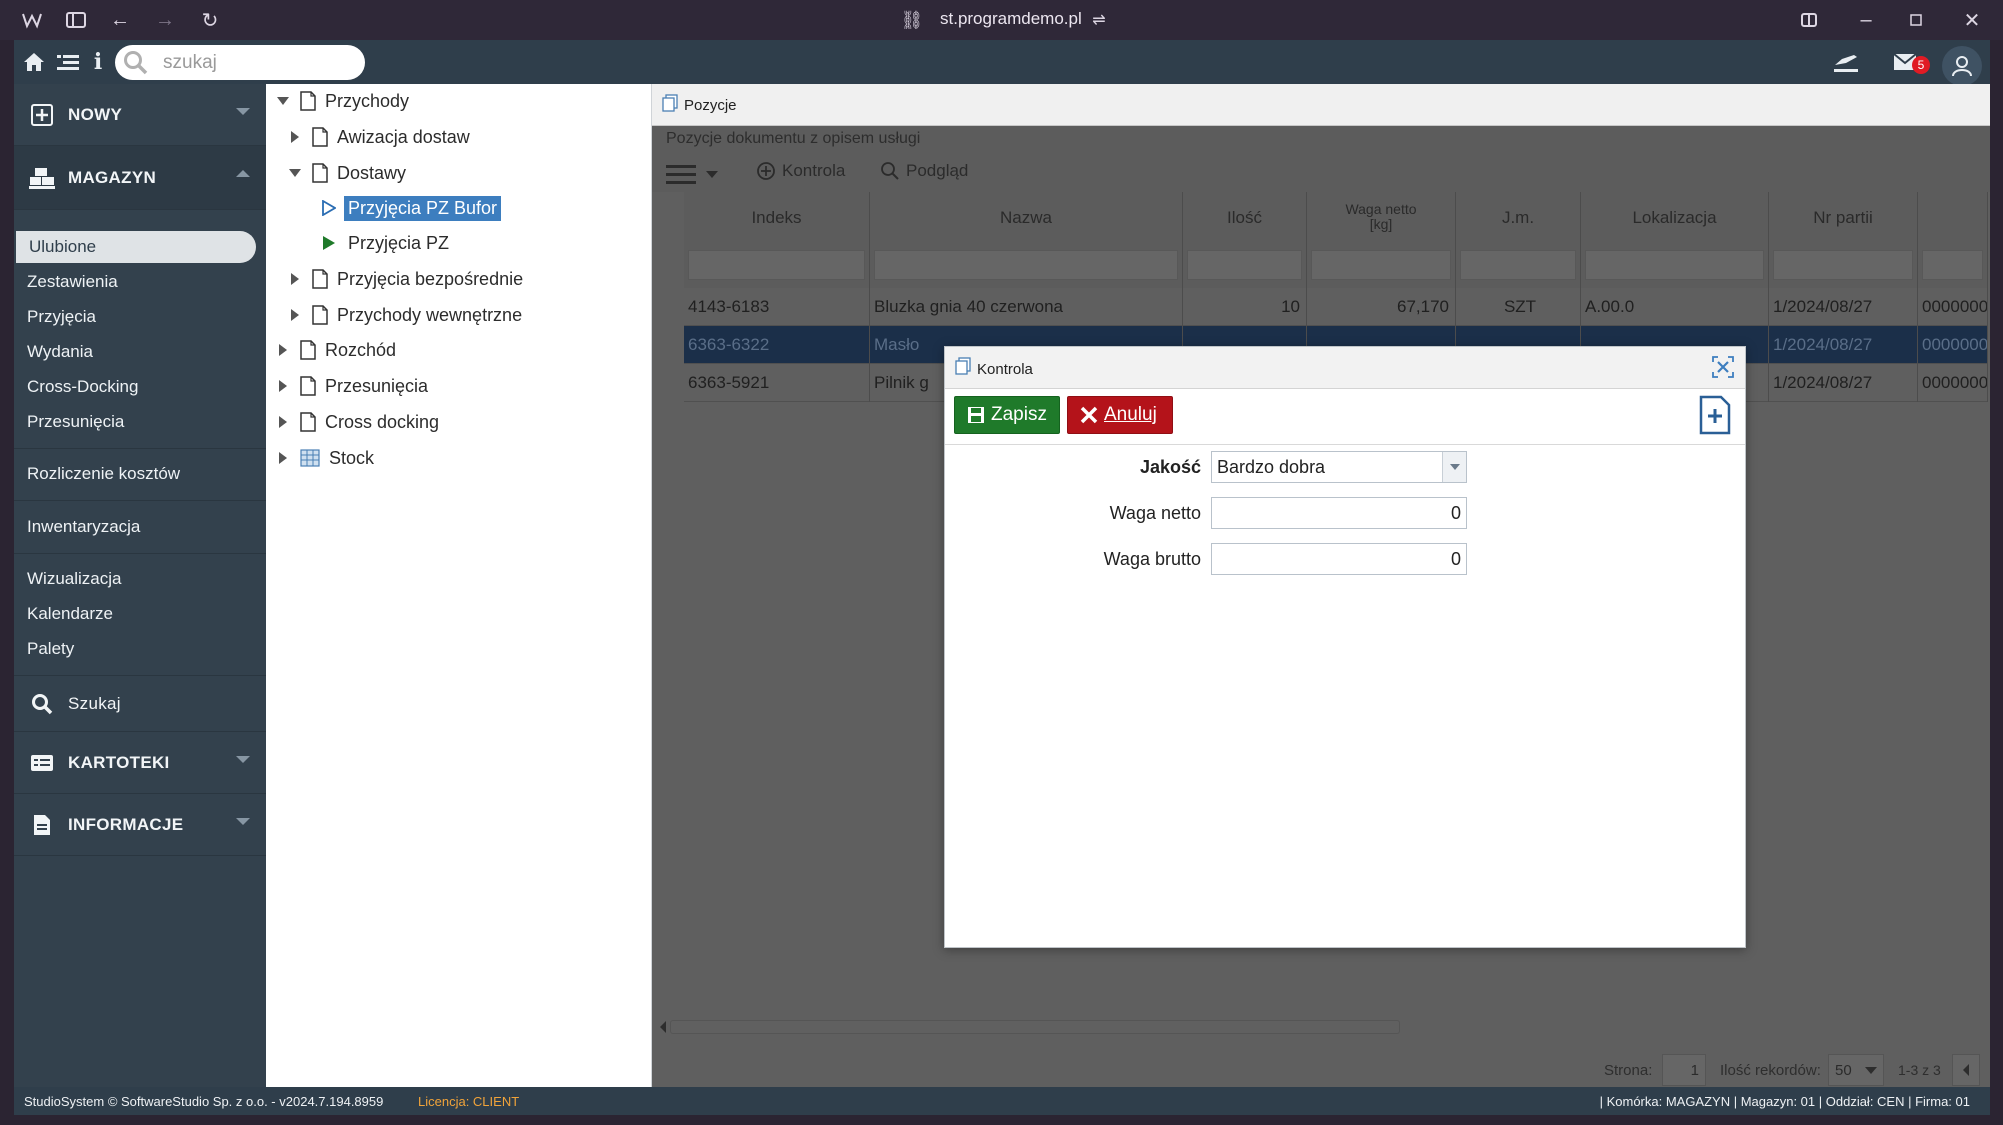 The image size is (2003, 1125). What do you see at coordinates (140, 178) in the screenshot?
I see `nav-section-magazyn: MAGAZYN` at bounding box center [140, 178].